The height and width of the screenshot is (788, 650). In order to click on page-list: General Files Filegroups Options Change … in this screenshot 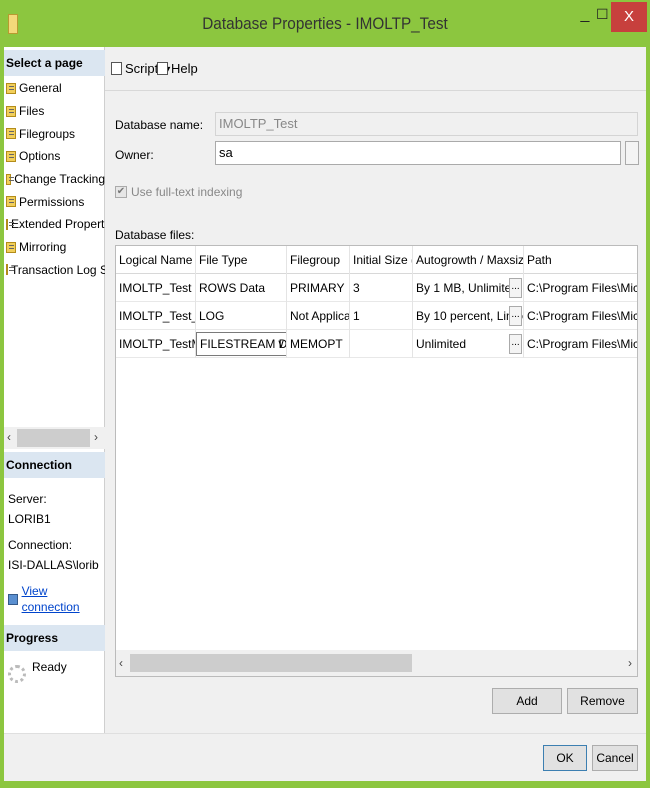, I will do `click(75, 179)`.